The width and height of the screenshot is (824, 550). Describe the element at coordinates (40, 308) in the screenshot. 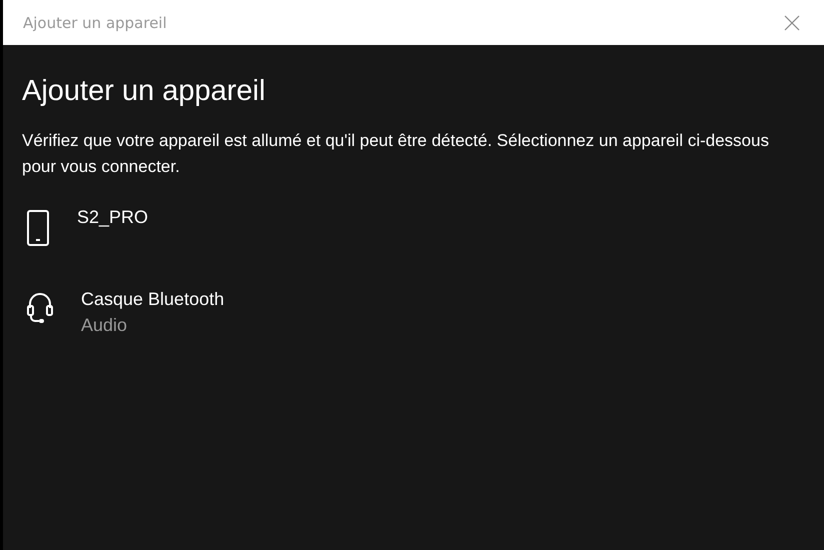

I see `headset-icon` at that location.